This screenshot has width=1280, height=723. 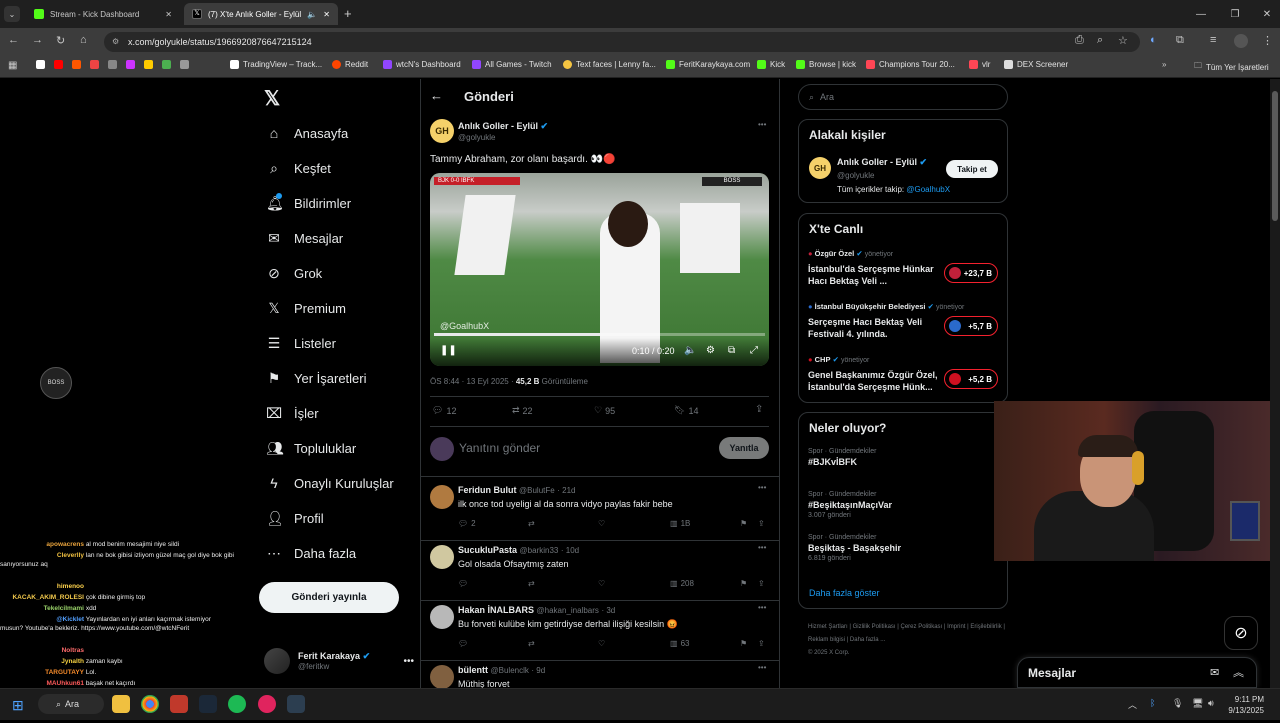 What do you see at coordinates (121, 704) in the screenshot?
I see `file-explorer-icon` at bounding box center [121, 704].